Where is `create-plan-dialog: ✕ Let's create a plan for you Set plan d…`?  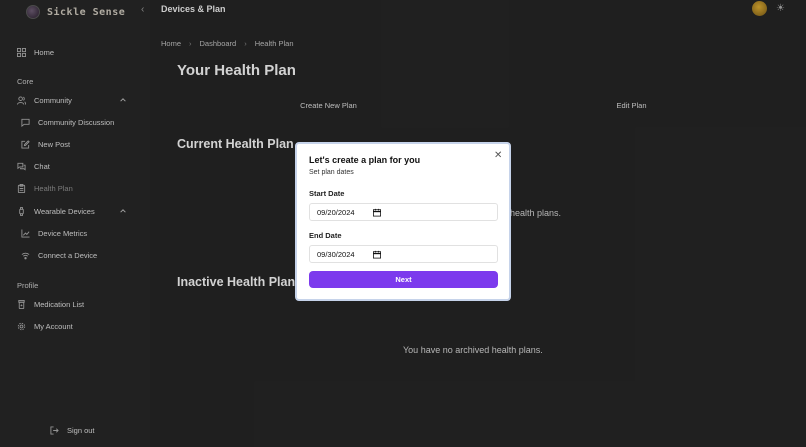 create-plan-dialog: ✕ Let's create a plan for you Set plan d… is located at coordinates (403, 221).